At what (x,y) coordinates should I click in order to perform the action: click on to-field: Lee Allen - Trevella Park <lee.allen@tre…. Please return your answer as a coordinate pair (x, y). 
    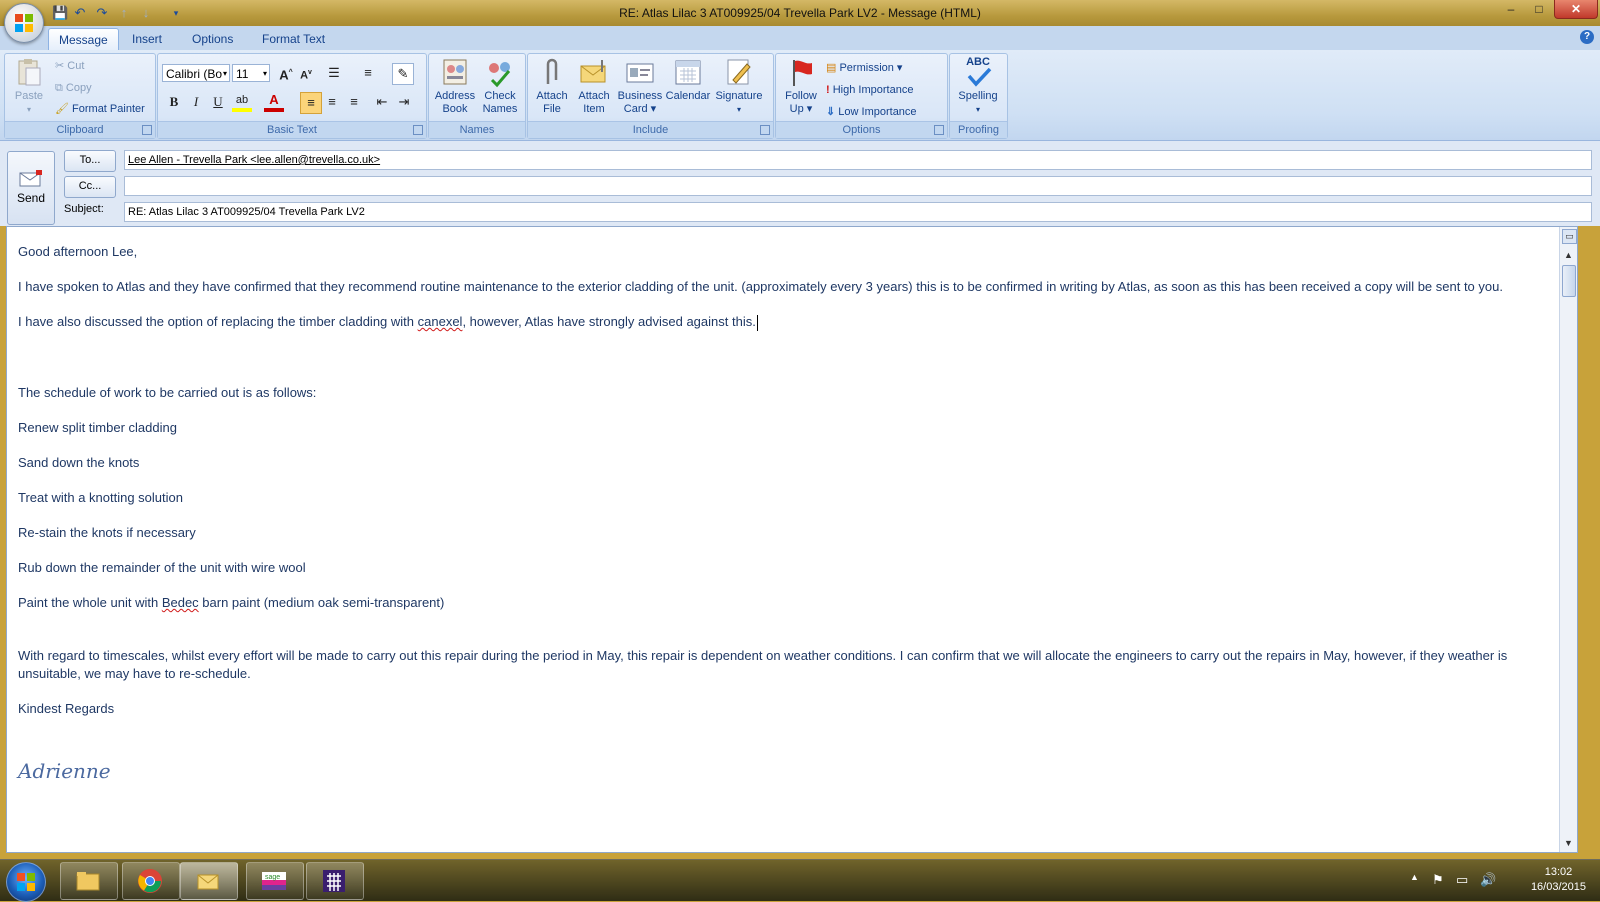
    Looking at the image, I should click on (858, 160).